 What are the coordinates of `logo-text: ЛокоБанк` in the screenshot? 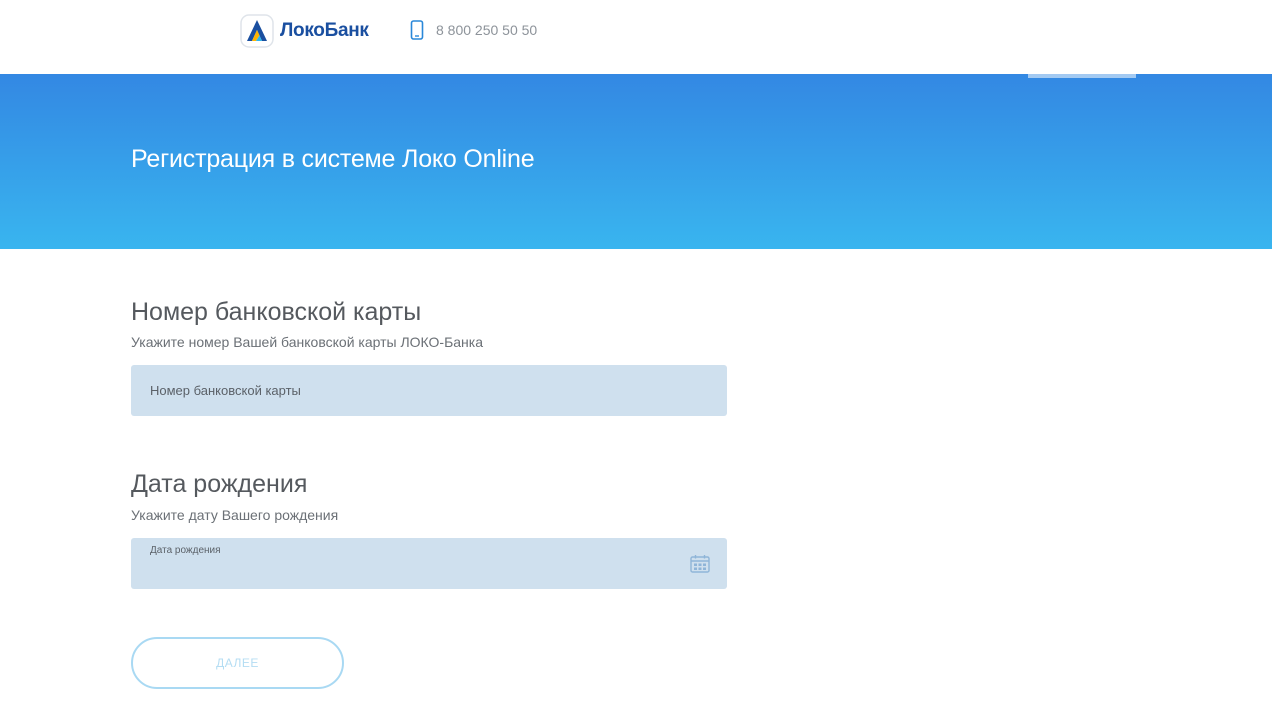 It's located at (324, 30).